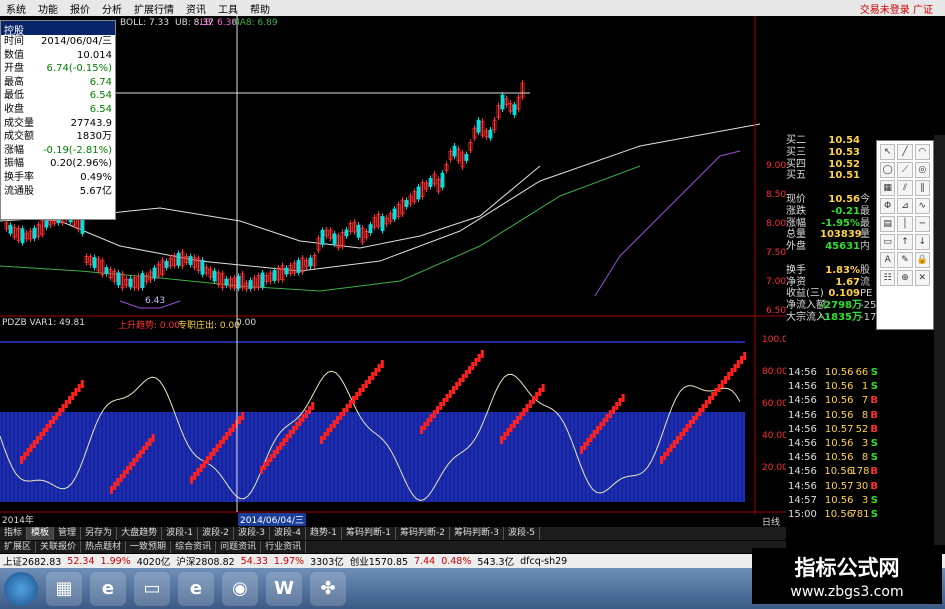 The image size is (945, 609). I want to click on tick-row: 15:00 10.56 781 S, so click(833, 515).